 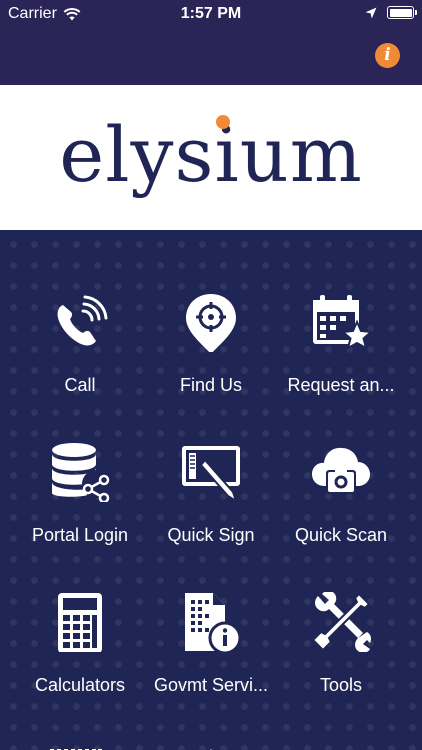 I want to click on database-share-icon, so click(x=81, y=472).